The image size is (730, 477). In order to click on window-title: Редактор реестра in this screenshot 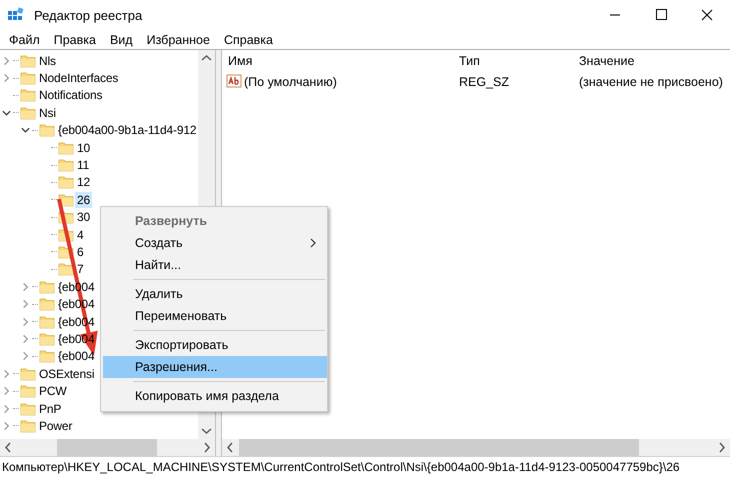, I will do `click(89, 15)`.